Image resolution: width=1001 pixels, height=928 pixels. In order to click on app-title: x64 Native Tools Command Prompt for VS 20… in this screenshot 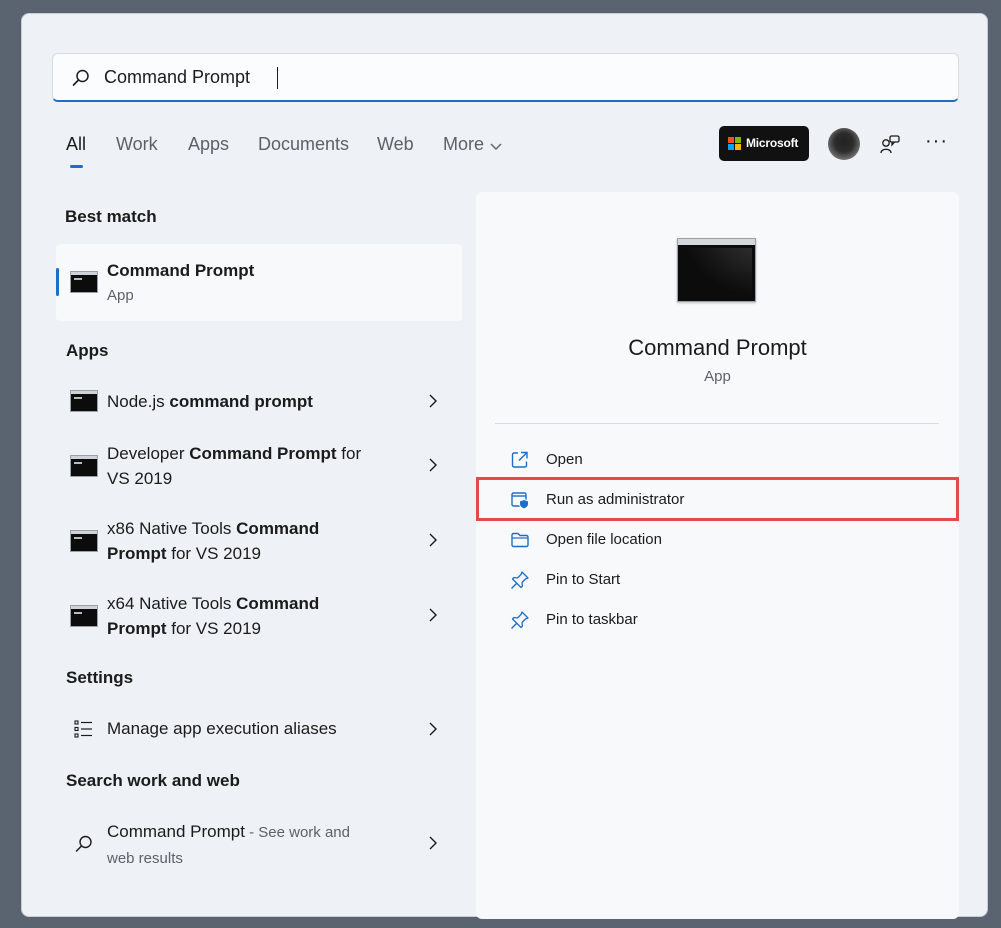, I will do `click(213, 616)`.